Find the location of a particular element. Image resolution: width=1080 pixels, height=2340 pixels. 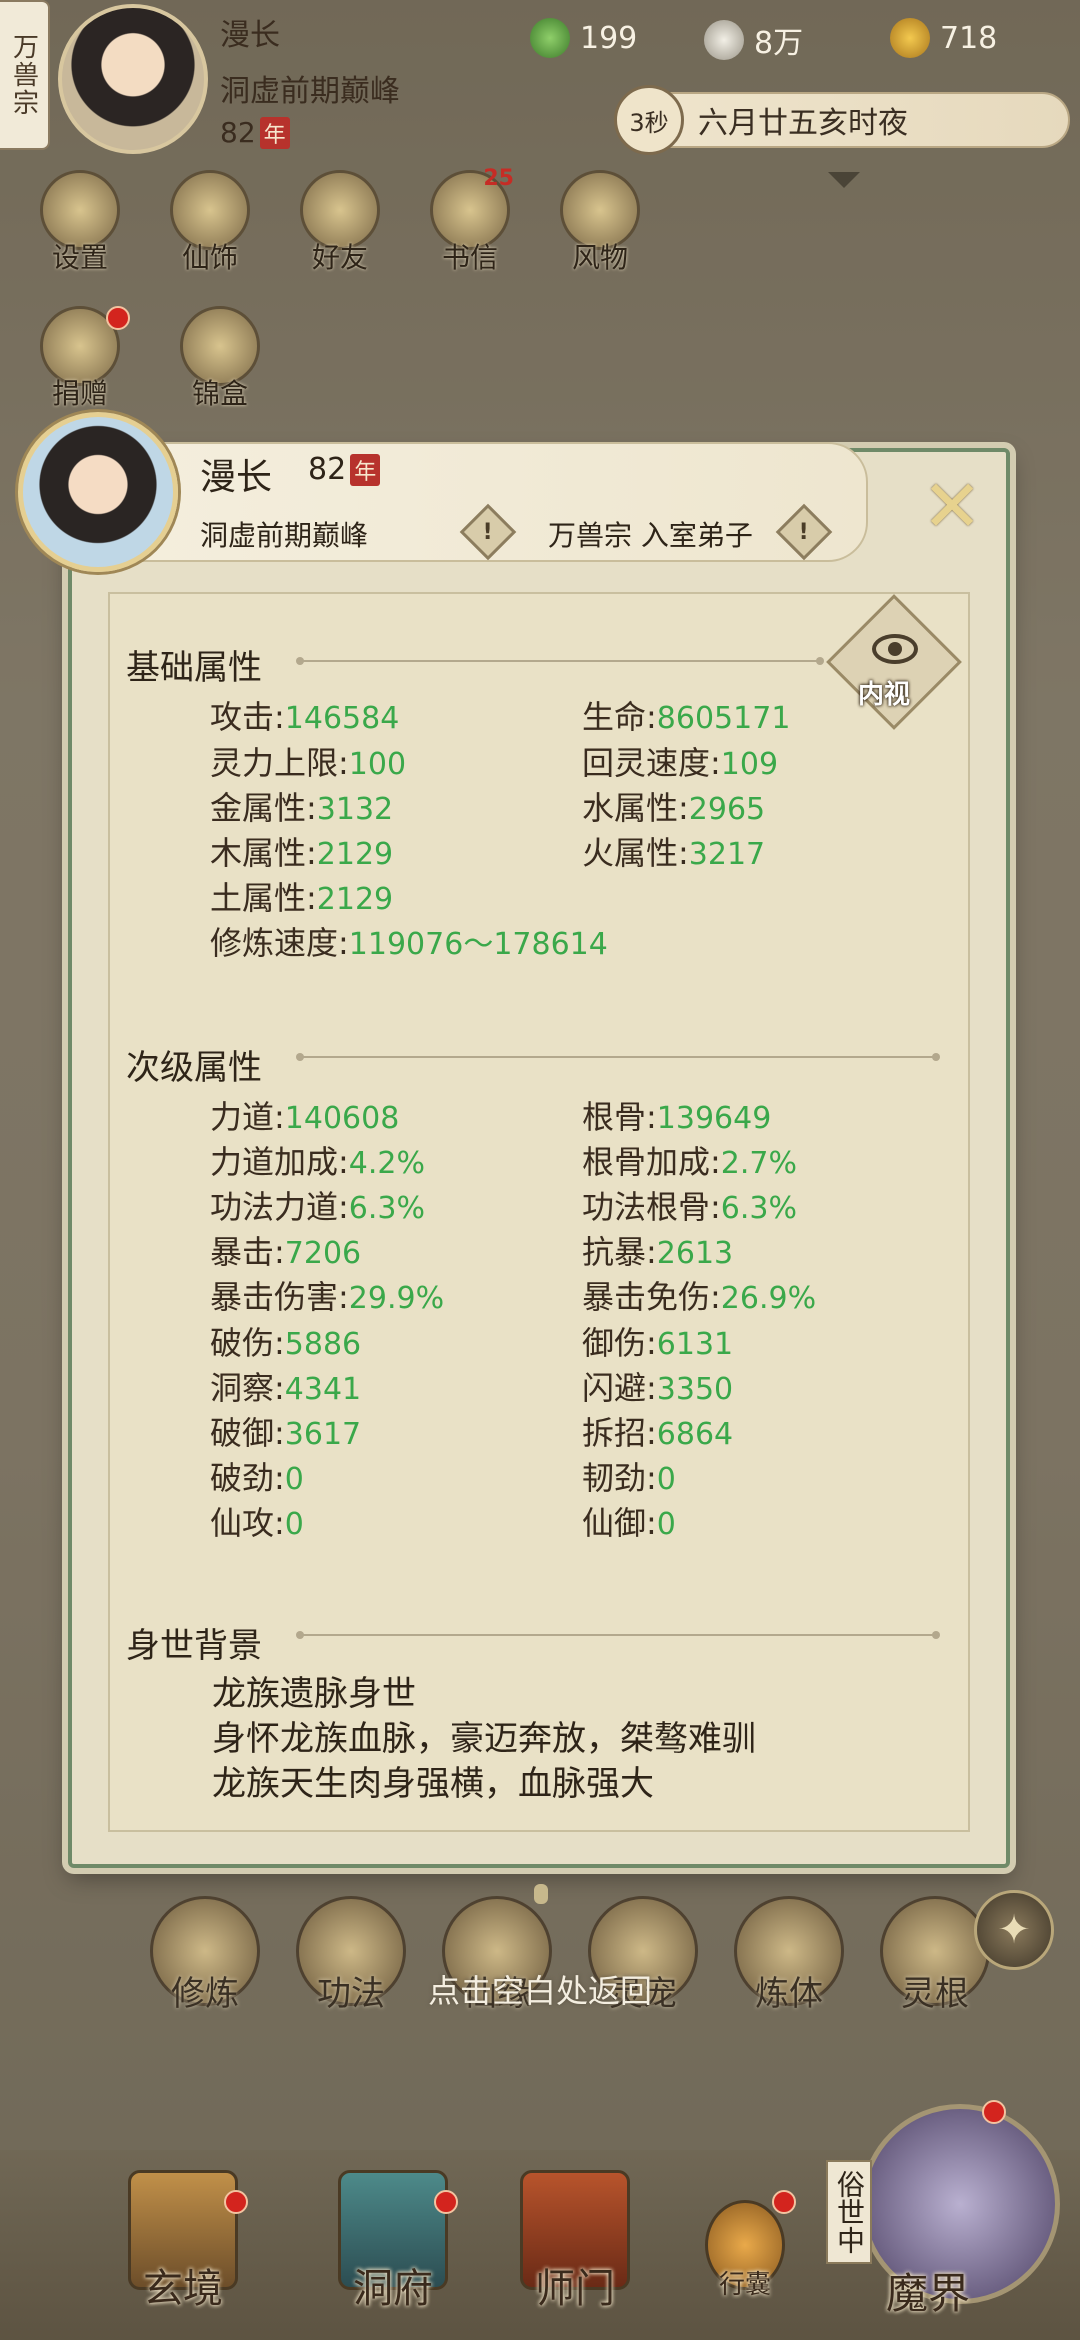

secular-tag: 俗世中 is located at coordinates (849, 2212).